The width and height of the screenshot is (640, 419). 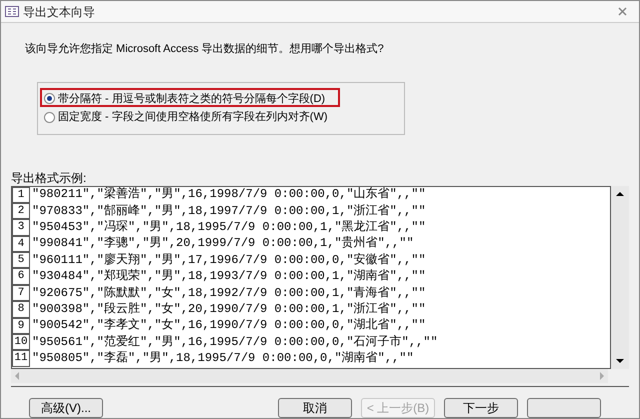 I want to click on preview-line: "900398","段云胜","女",20,1990/7/9 0:00:00,1,"浙江省",,"", so click(x=228, y=309).